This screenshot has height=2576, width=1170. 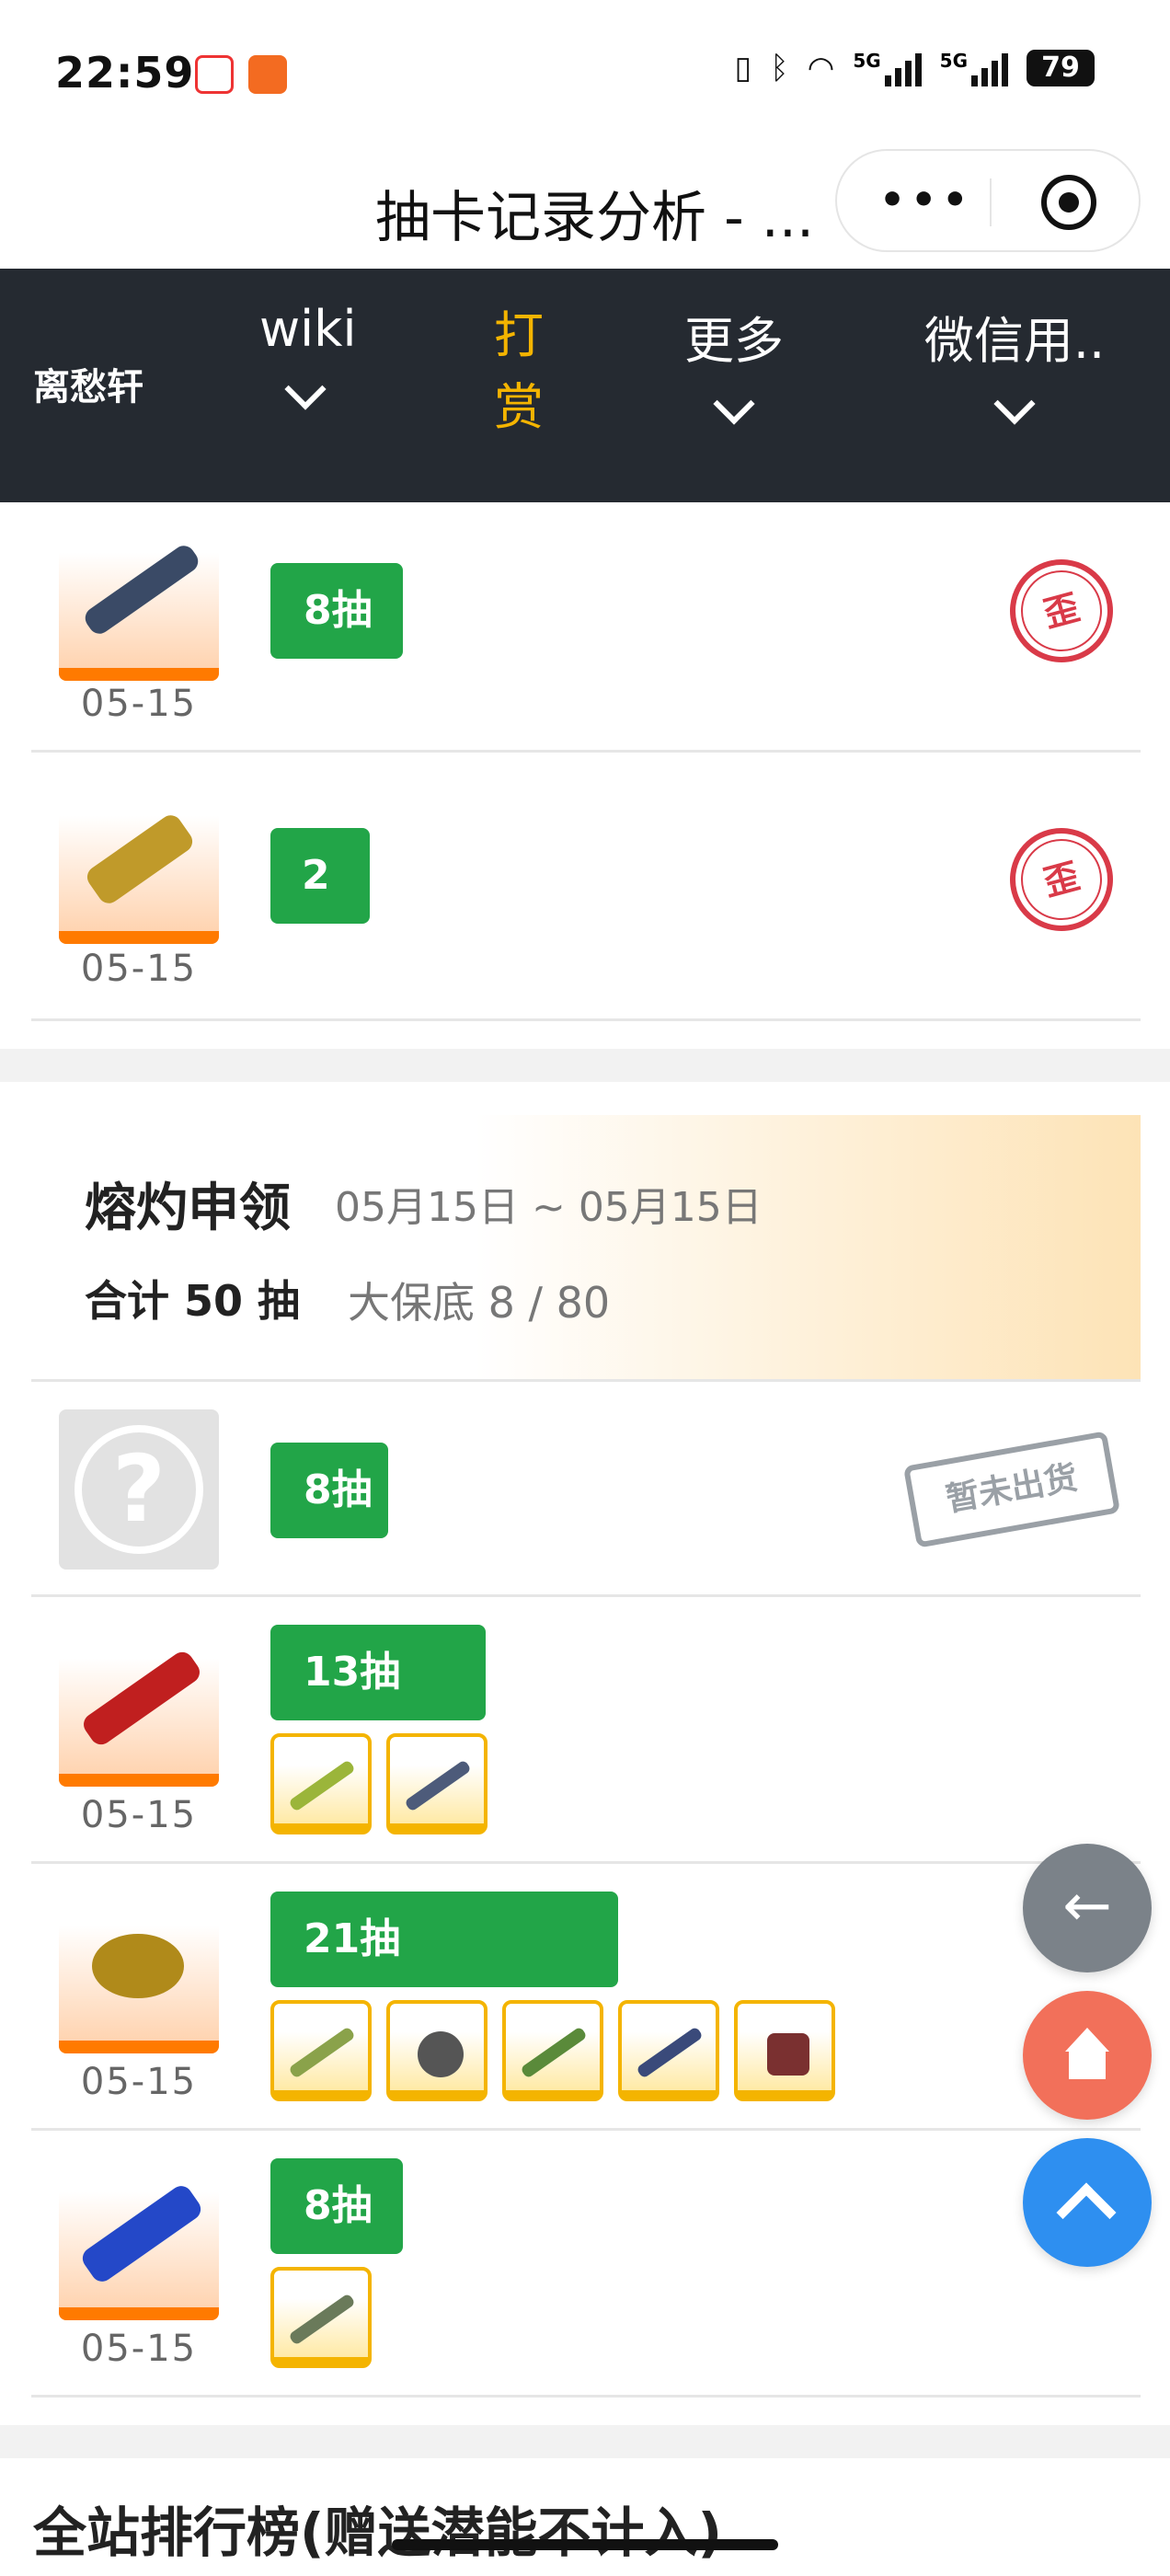 What do you see at coordinates (1068, 202) in the screenshot?
I see `close-target-icon` at bounding box center [1068, 202].